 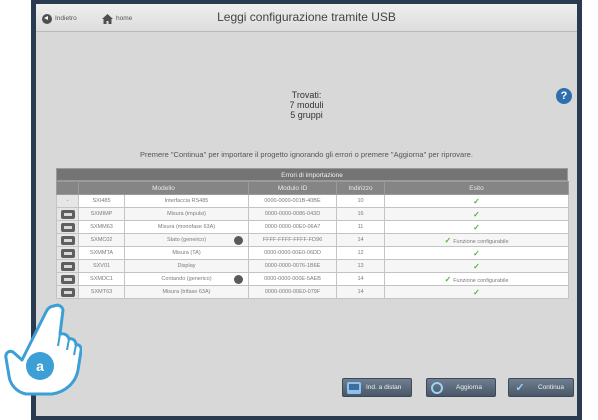 I want to click on table-header-row: Modello Modulo ID Indirizzo Esito, so click(x=313, y=188).